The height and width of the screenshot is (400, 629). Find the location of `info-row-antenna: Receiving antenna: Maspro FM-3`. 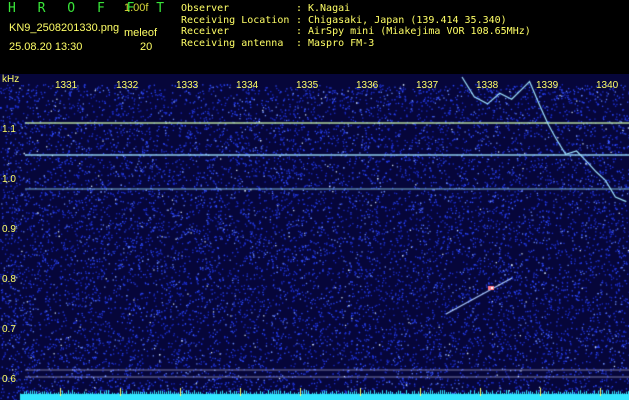

info-row-antenna: Receiving antenna: Maspro FM-3 is located at coordinates (278, 43).